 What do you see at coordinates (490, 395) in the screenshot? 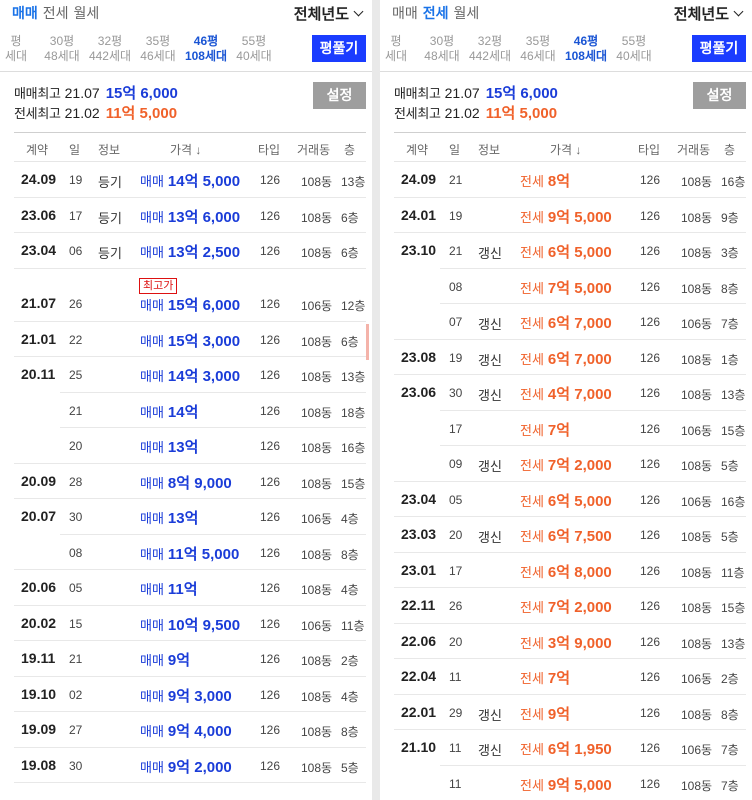
I see `deal-info: 갱신` at bounding box center [490, 395].